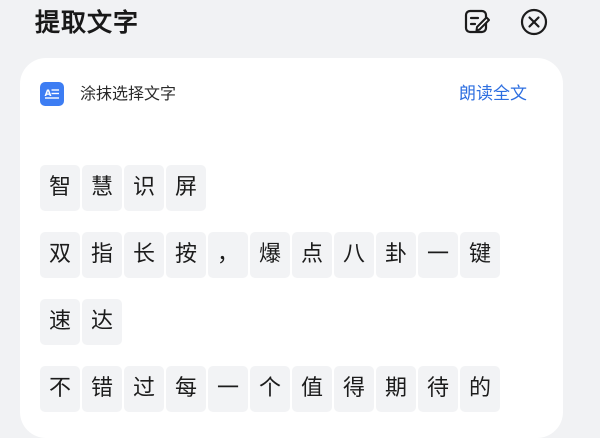 The height and width of the screenshot is (438, 600). What do you see at coordinates (60, 322) in the screenshot?
I see `text-char: 速` at bounding box center [60, 322].